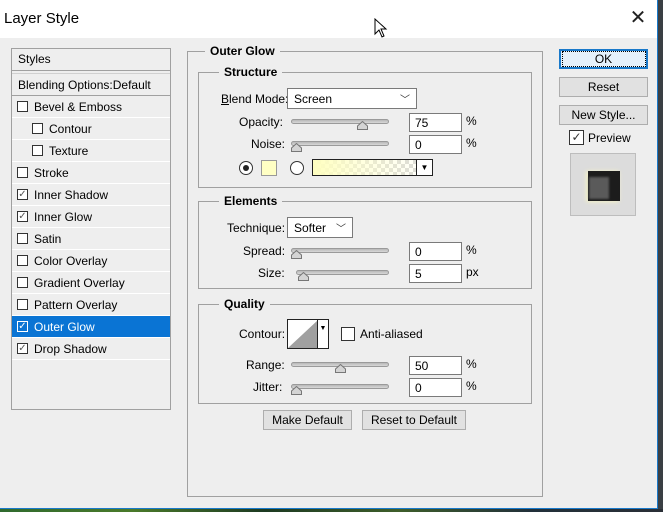 This screenshot has height=512, width=663. I want to click on quality-title: Quality, so click(244, 304).